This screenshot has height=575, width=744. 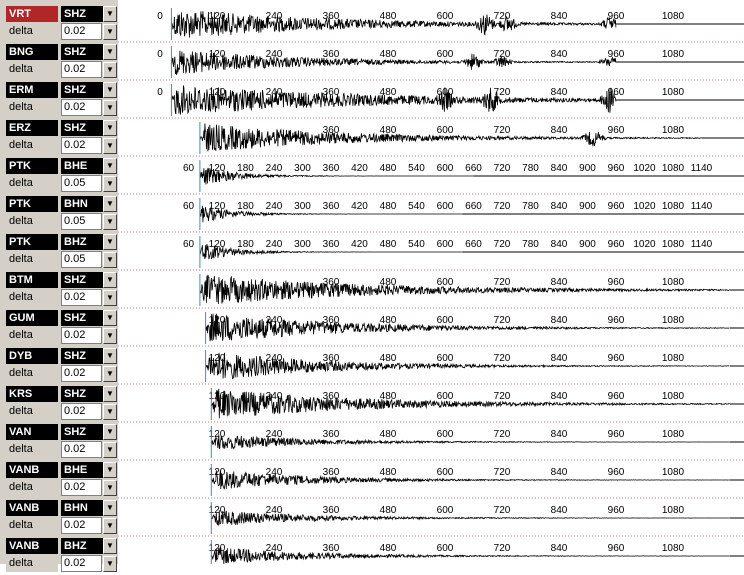 What do you see at coordinates (32, 90) in the screenshot?
I see `station-name: ERM` at bounding box center [32, 90].